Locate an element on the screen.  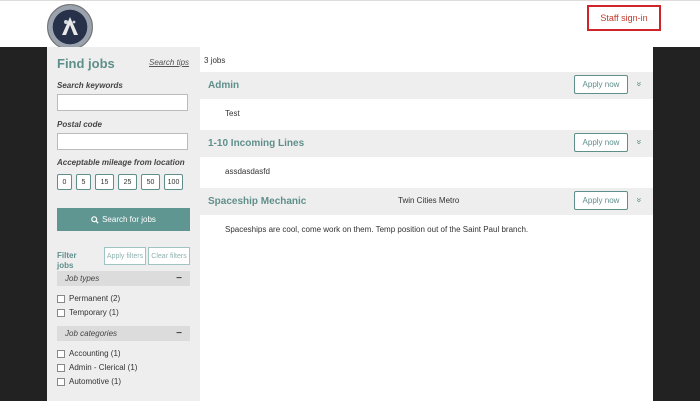
postal-code-input is located at coordinates (122, 141).